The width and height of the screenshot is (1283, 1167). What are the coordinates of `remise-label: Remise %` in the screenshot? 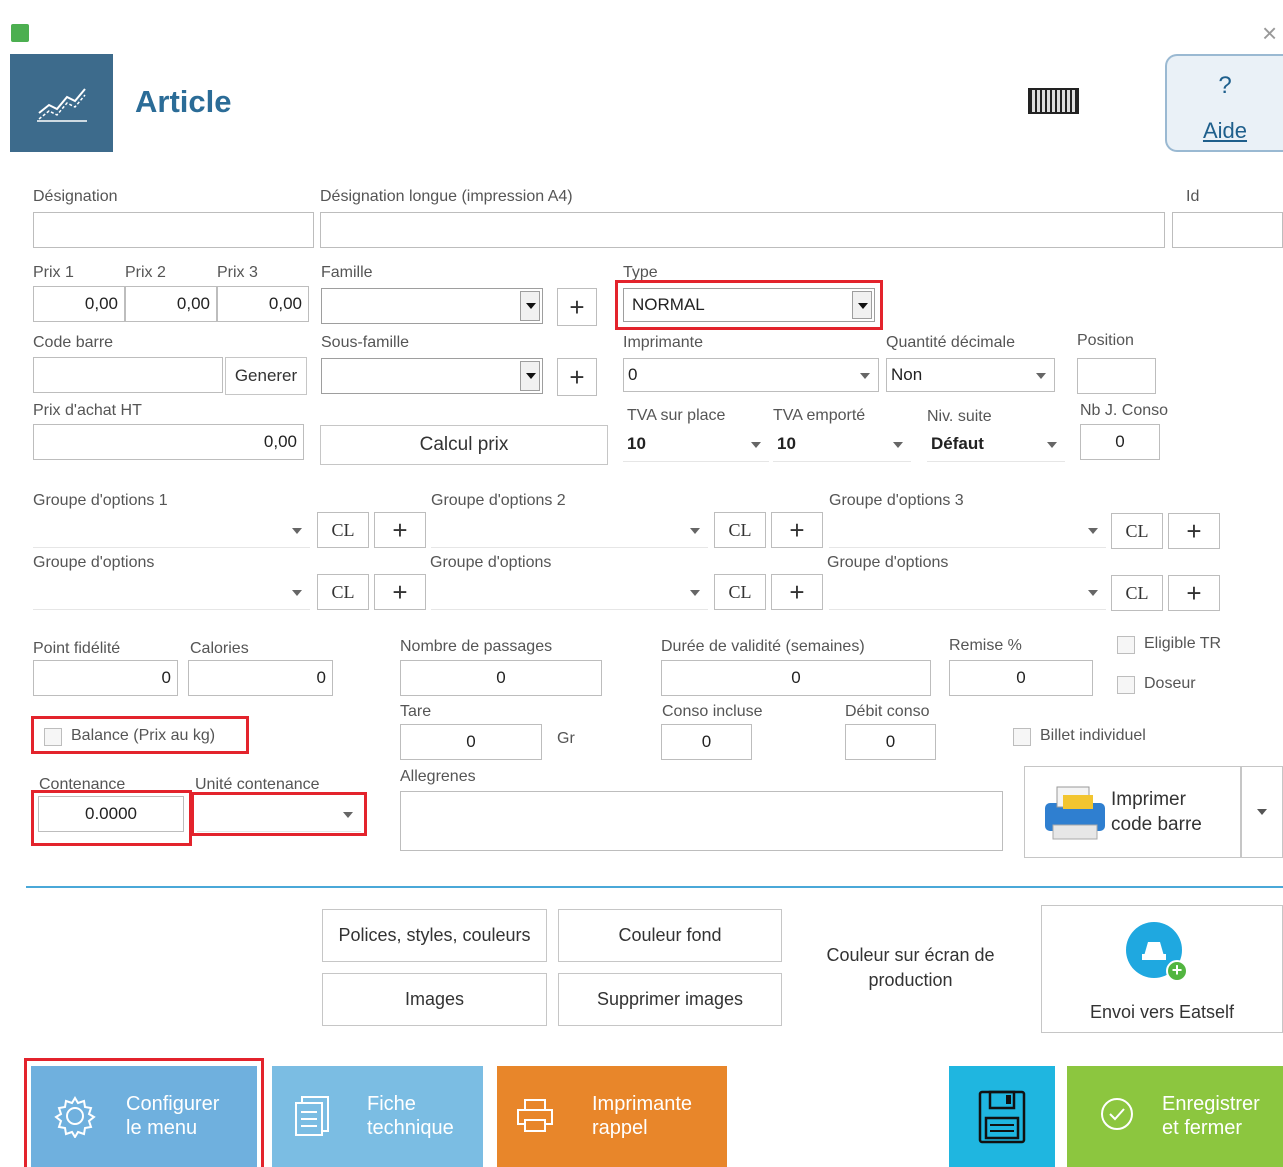 It's located at (985, 645).